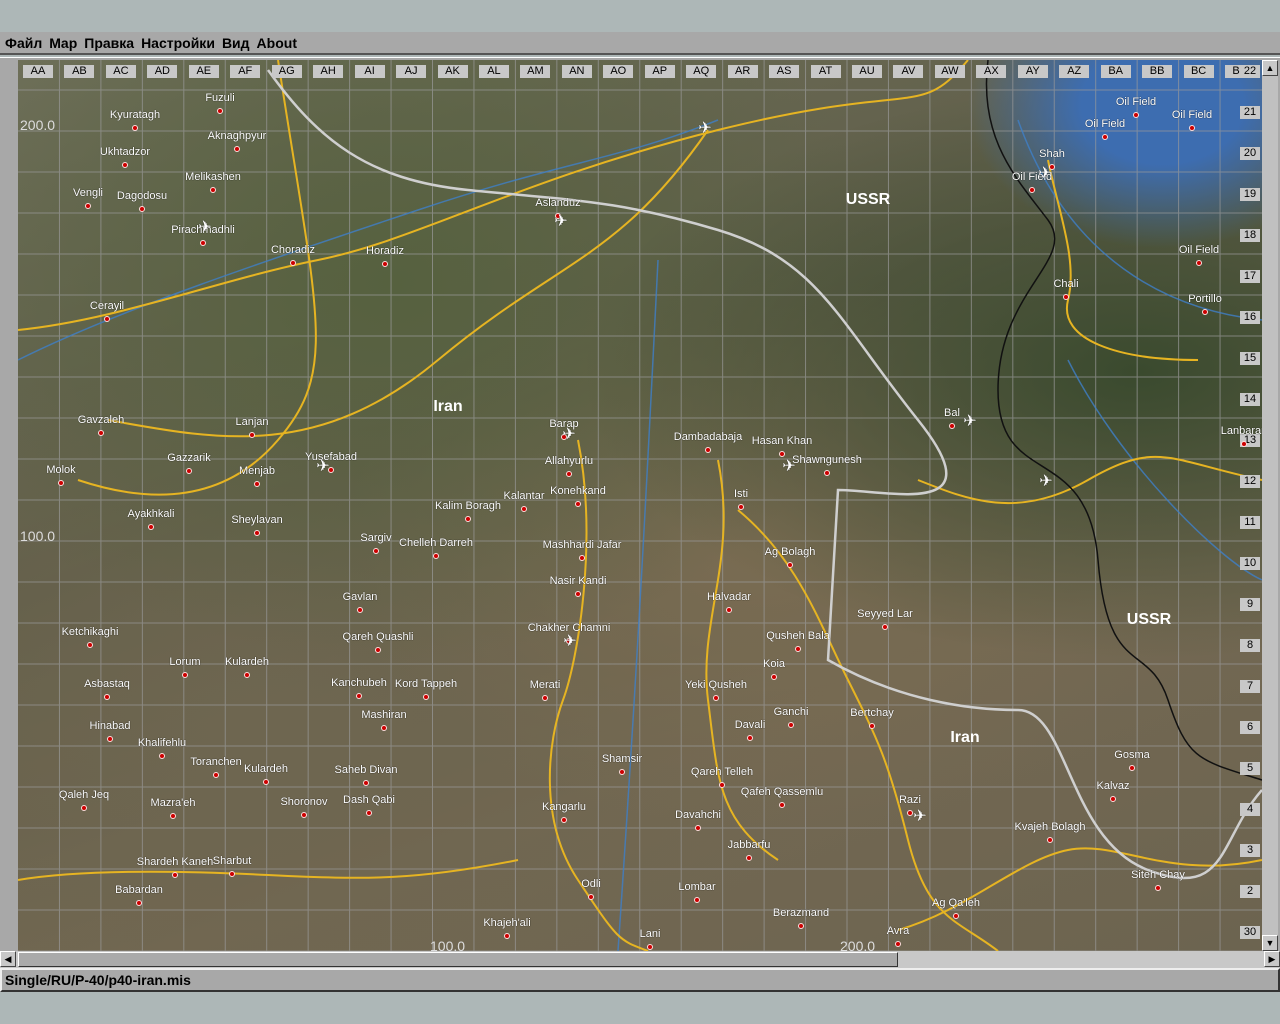 This screenshot has width=1280, height=1024. Describe the element at coordinates (458, 959) in the screenshot. I see `horizontal-scroll-thumb` at that location.